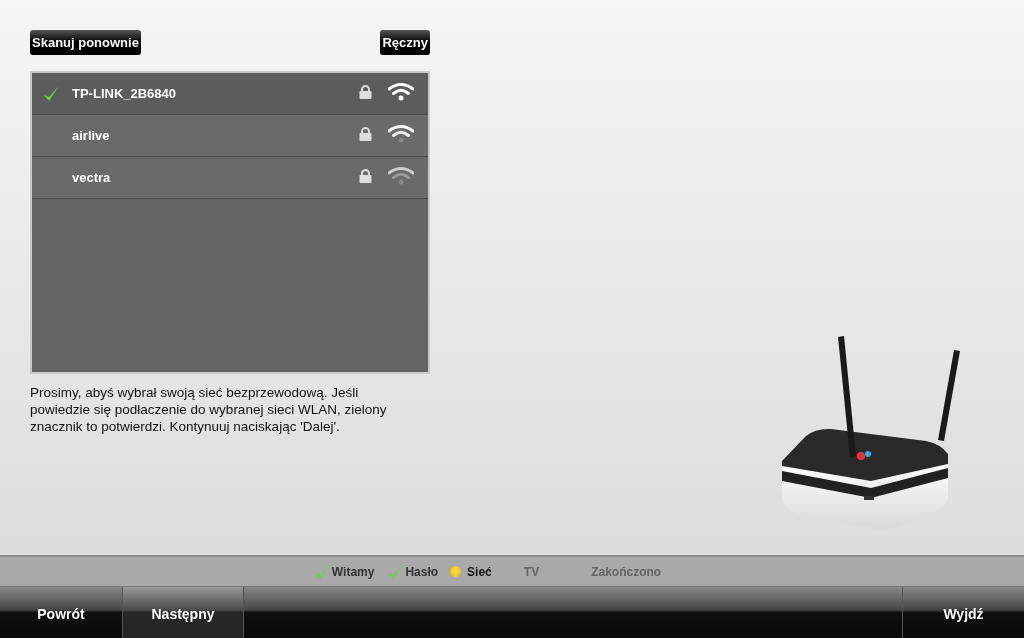  What do you see at coordinates (626, 571) in the screenshot?
I see `step-label: Zakończono` at bounding box center [626, 571].